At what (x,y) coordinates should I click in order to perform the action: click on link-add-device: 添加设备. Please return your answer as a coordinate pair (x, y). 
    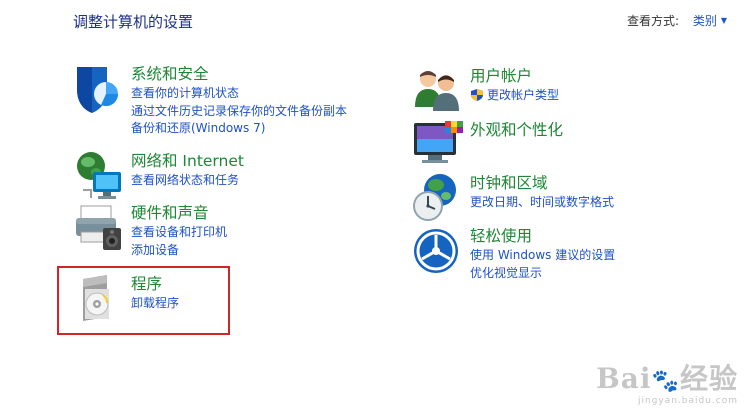
    Looking at the image, I should click on (179, 251).